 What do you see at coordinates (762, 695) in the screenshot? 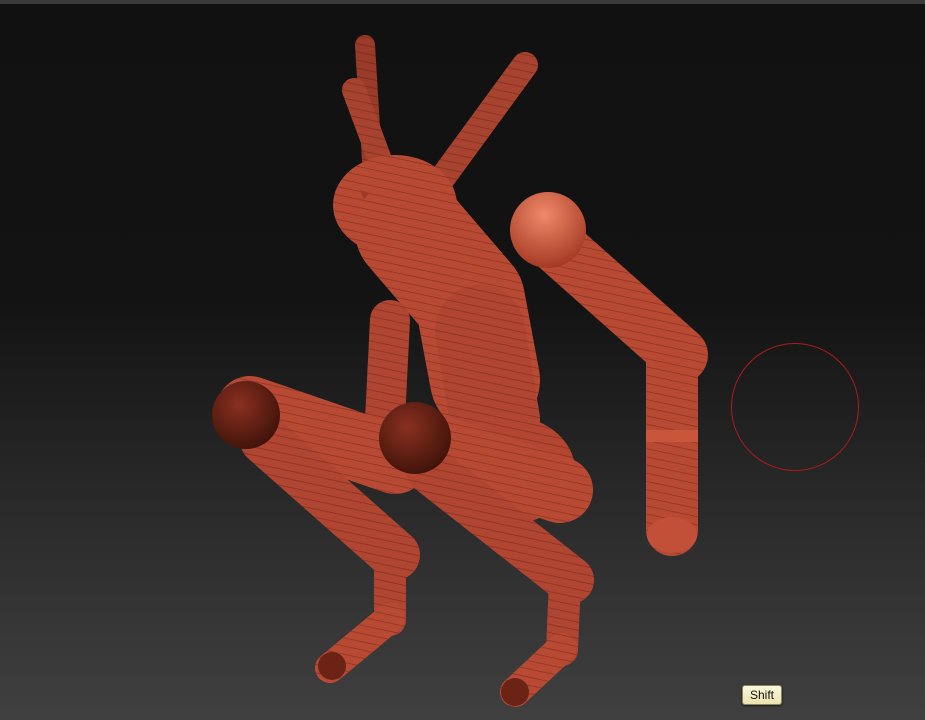
I see `modifier-key-tooltip: Shift` at bounding box center [762, 695].